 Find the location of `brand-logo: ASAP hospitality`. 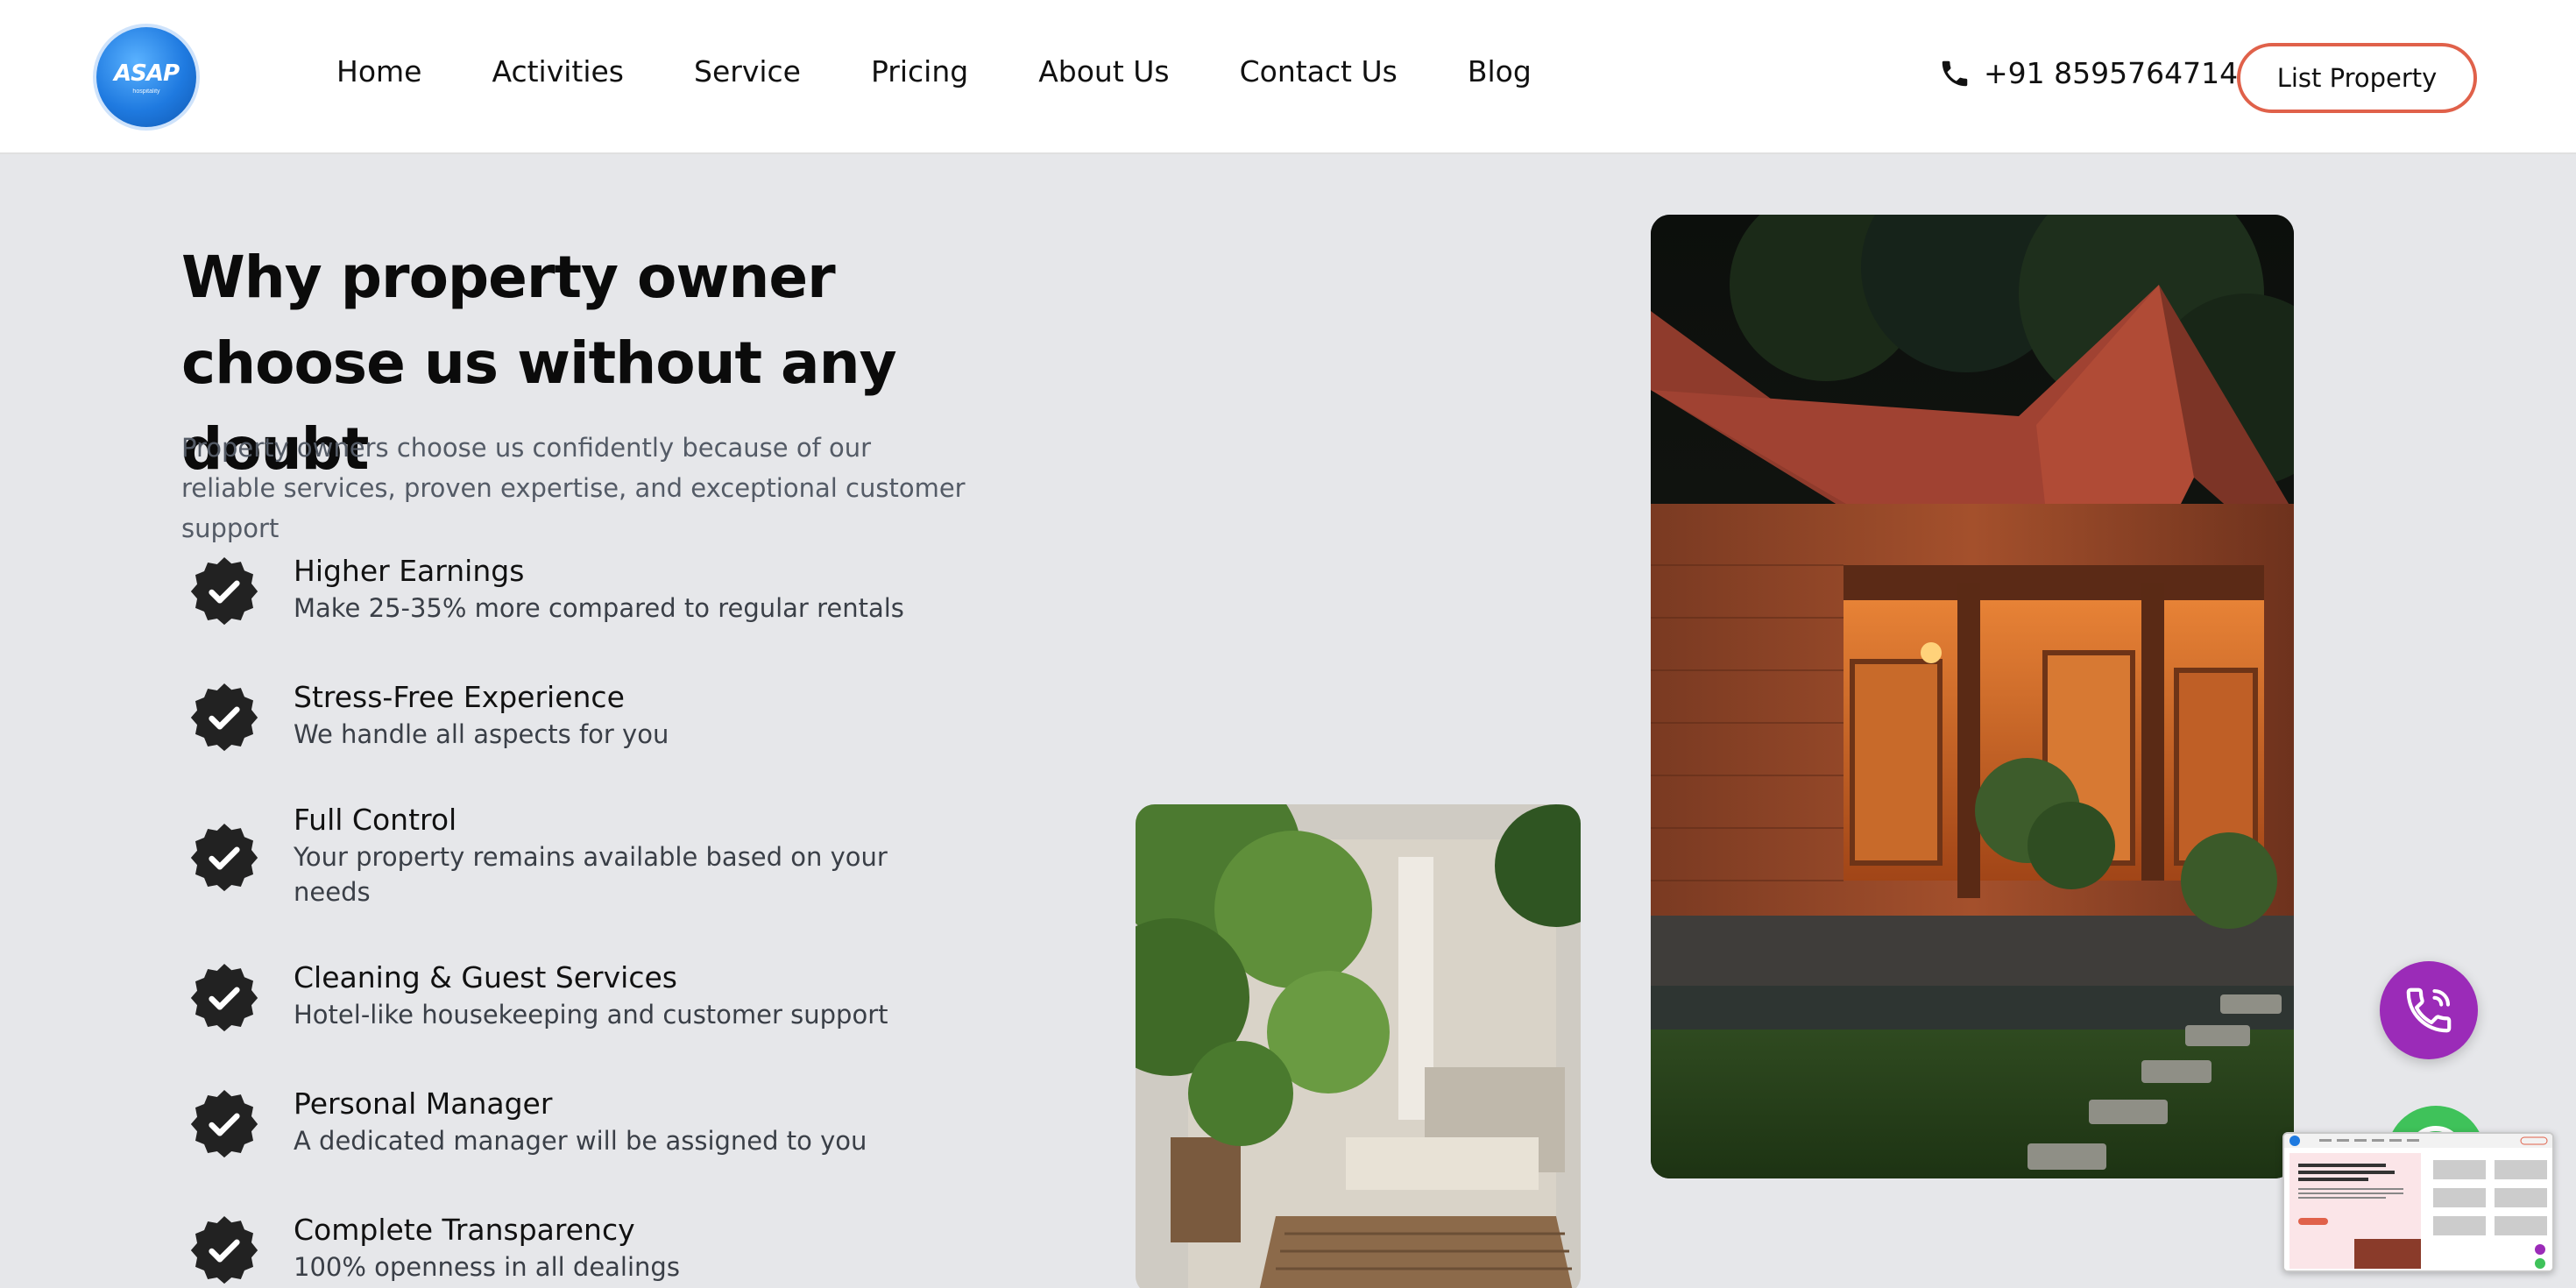

brand-logo: ASAP hospitality is located at coordinates (146, 77).